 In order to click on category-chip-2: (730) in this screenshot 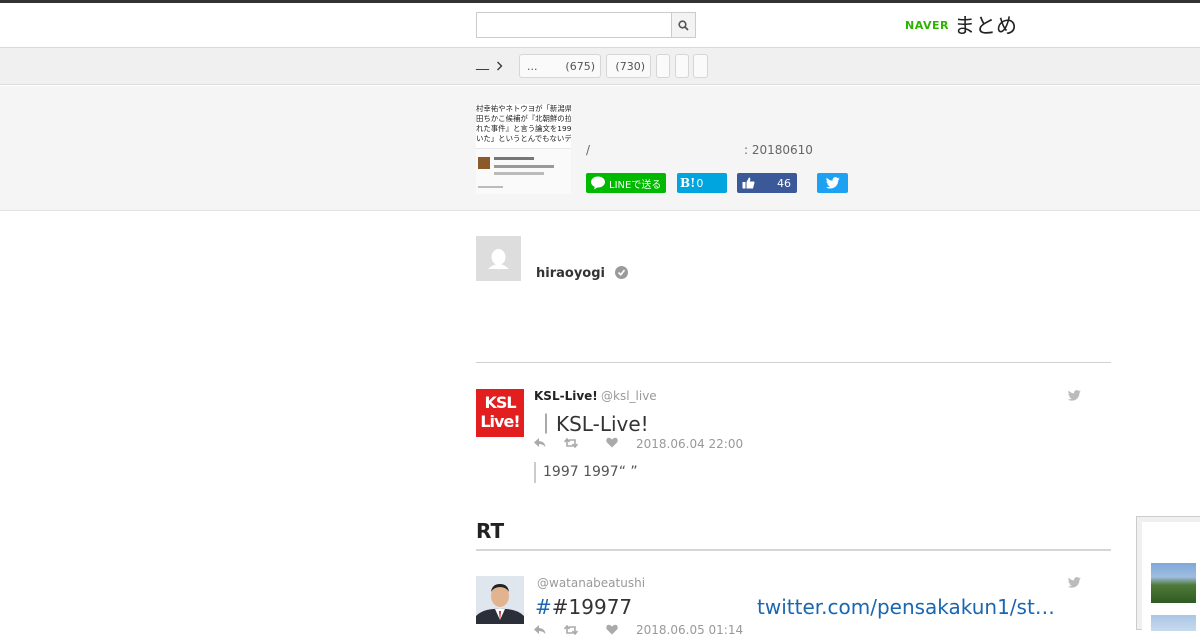, I will do `click(628, 66)`.